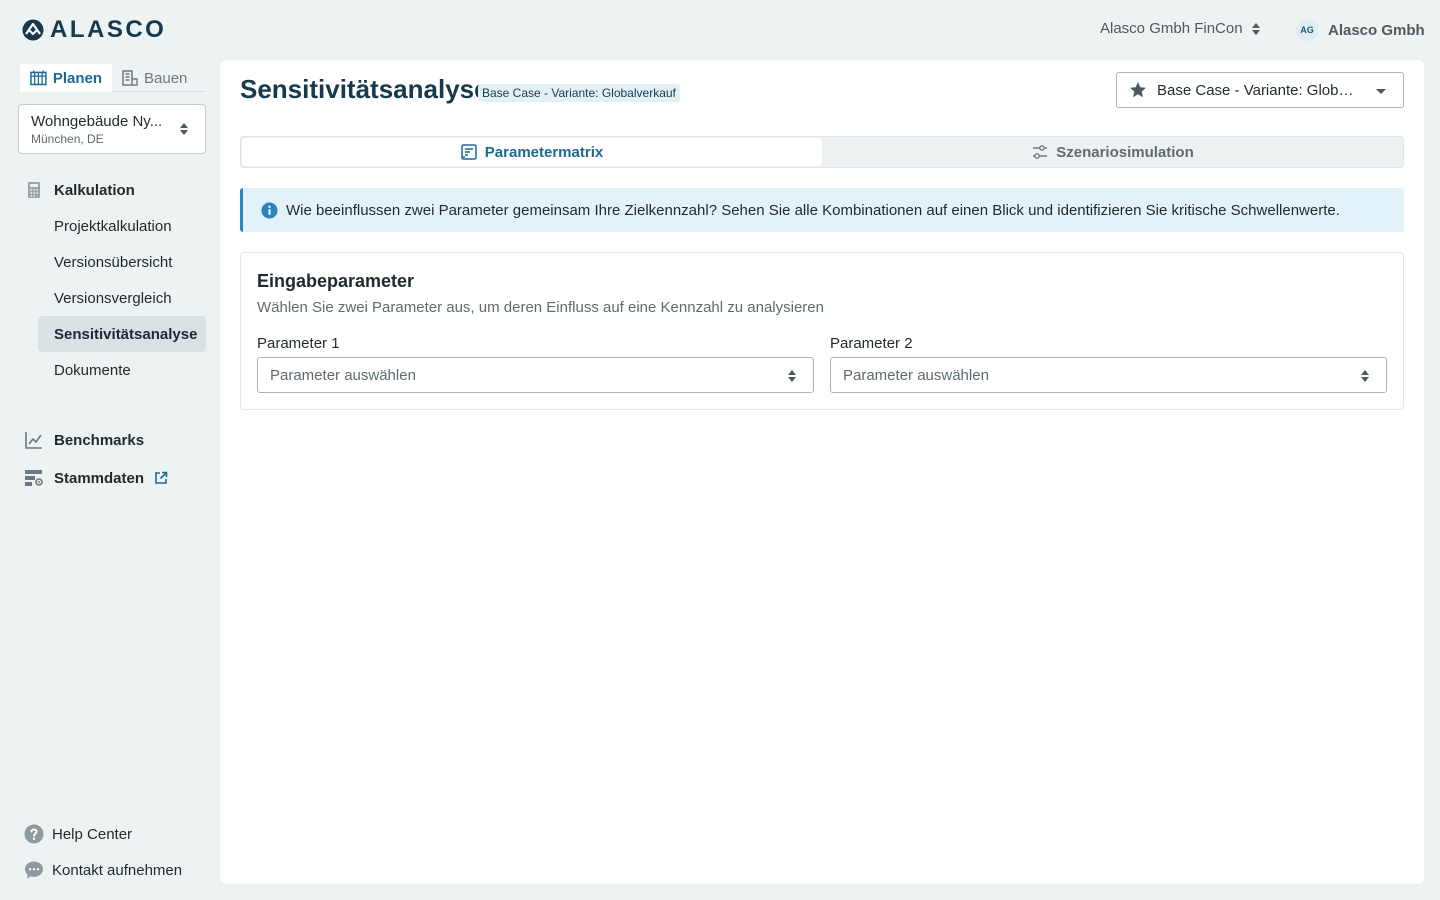 Image resolution: width=1440 pixels, height=900 pixels. Describe the element at coordinates (92, 370) in the screenshot. I see `sidebar-item-label: Dokumente` at that location.